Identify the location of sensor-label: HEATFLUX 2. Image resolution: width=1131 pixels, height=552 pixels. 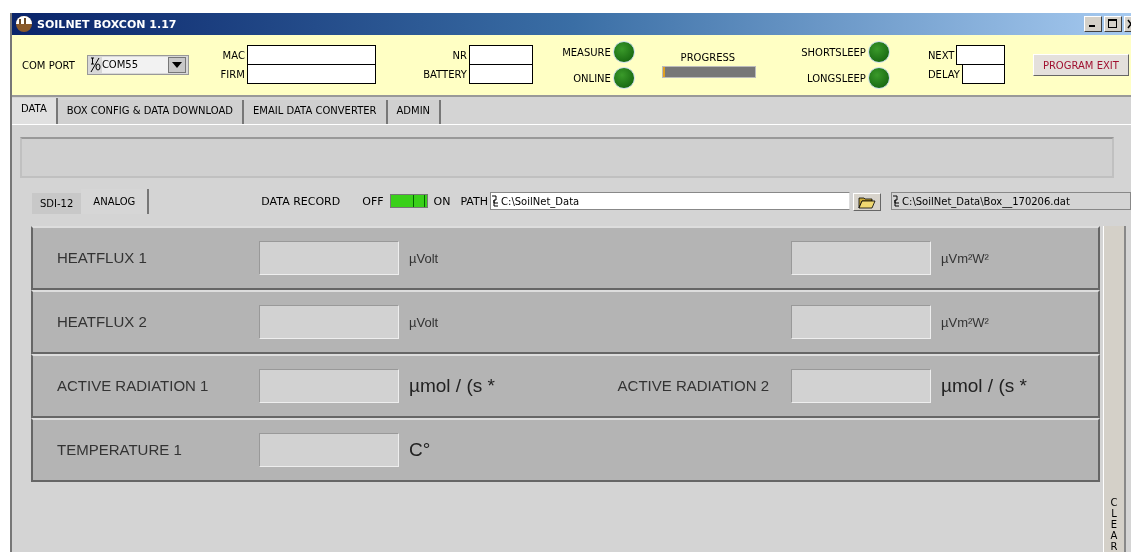
(102, 322).